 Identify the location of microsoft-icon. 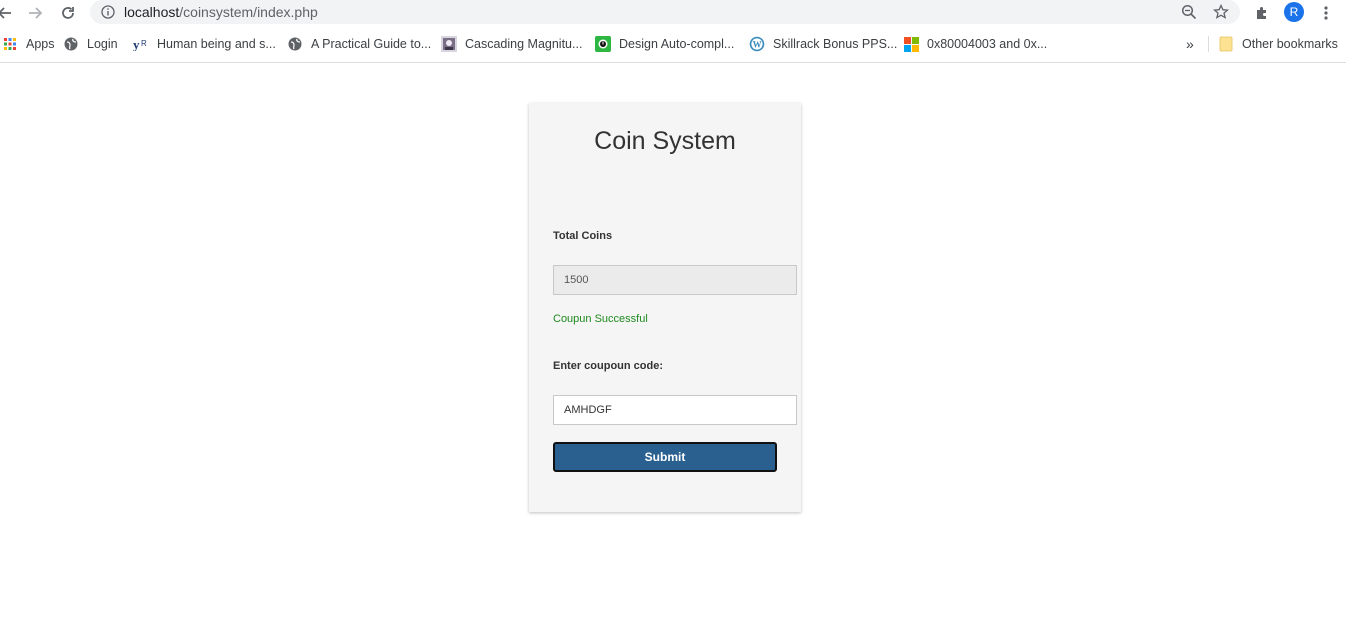
(911, 44).